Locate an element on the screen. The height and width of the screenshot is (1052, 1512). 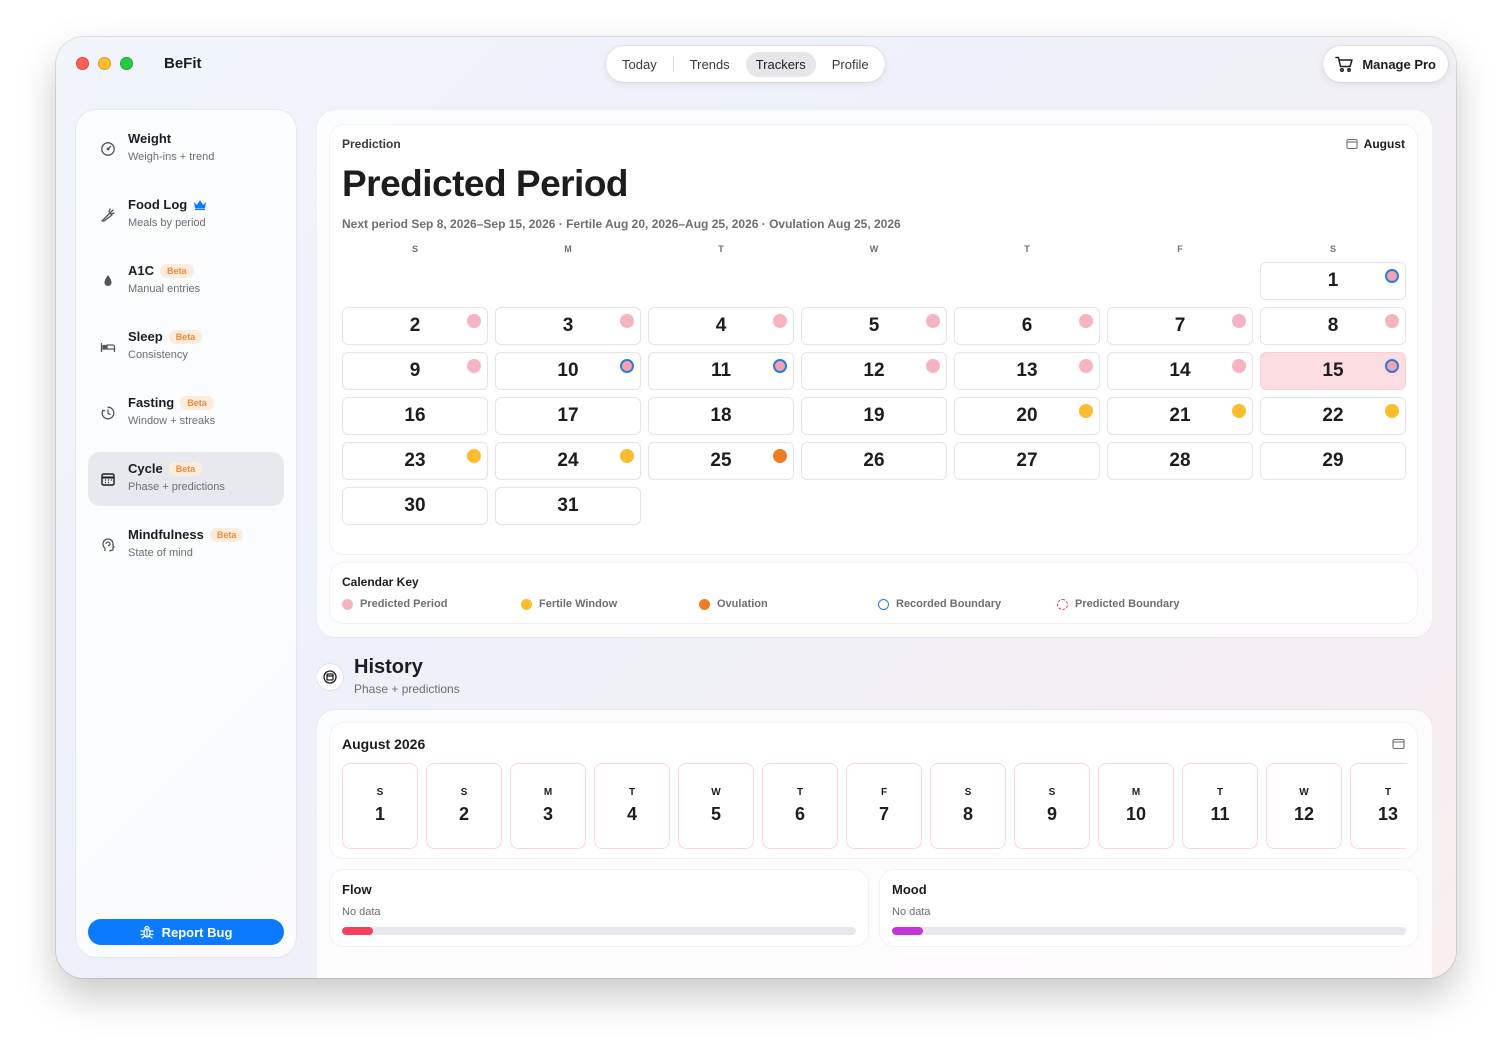
history-title: History is located at coordinates (388, 667).